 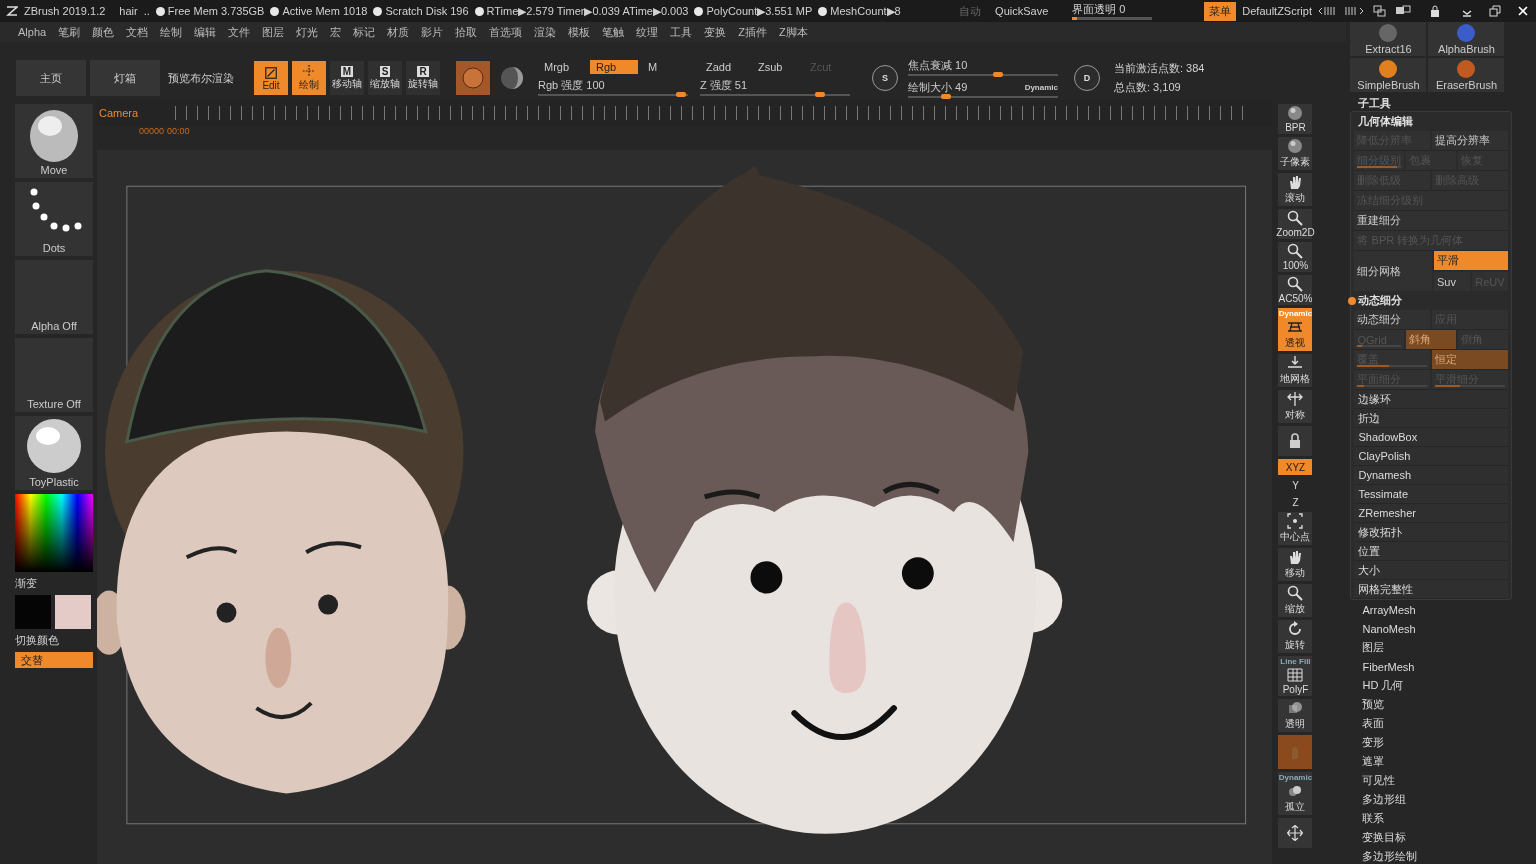 What do you see at coordinates (1443, 855) in the screenshot?
I see `subpalette-item: 多边形绘制` at bounding box center [1443, 855].